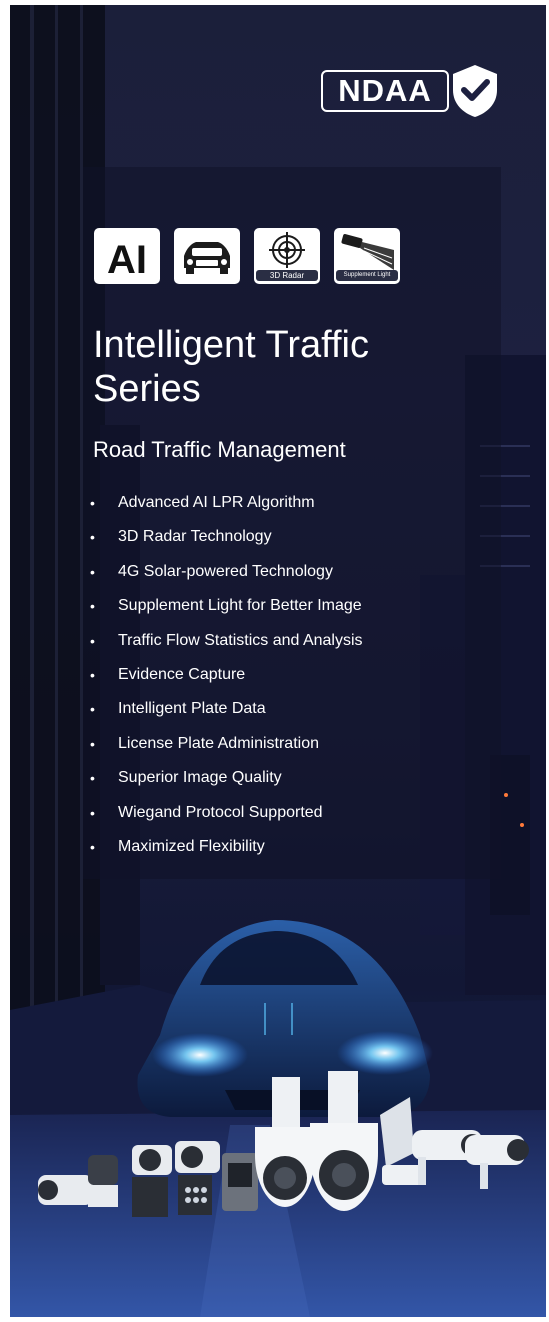  What do you see at coordinates (385, 1053) in the screenshot?
I see `headlight-right` at bounding box center [385, 1053].